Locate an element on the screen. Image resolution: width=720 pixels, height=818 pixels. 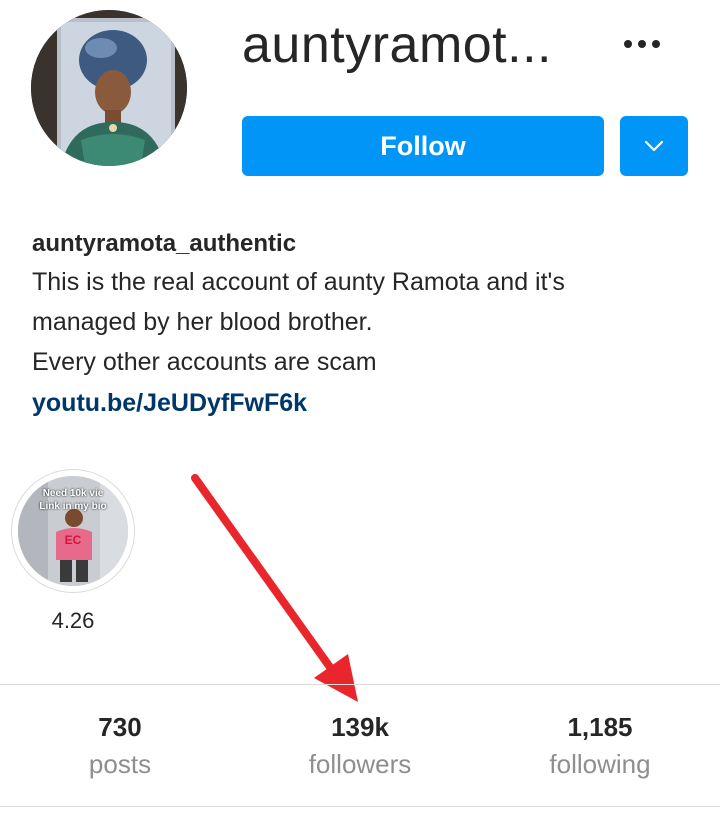
stat-label: following is located at coordinates (600, 764).